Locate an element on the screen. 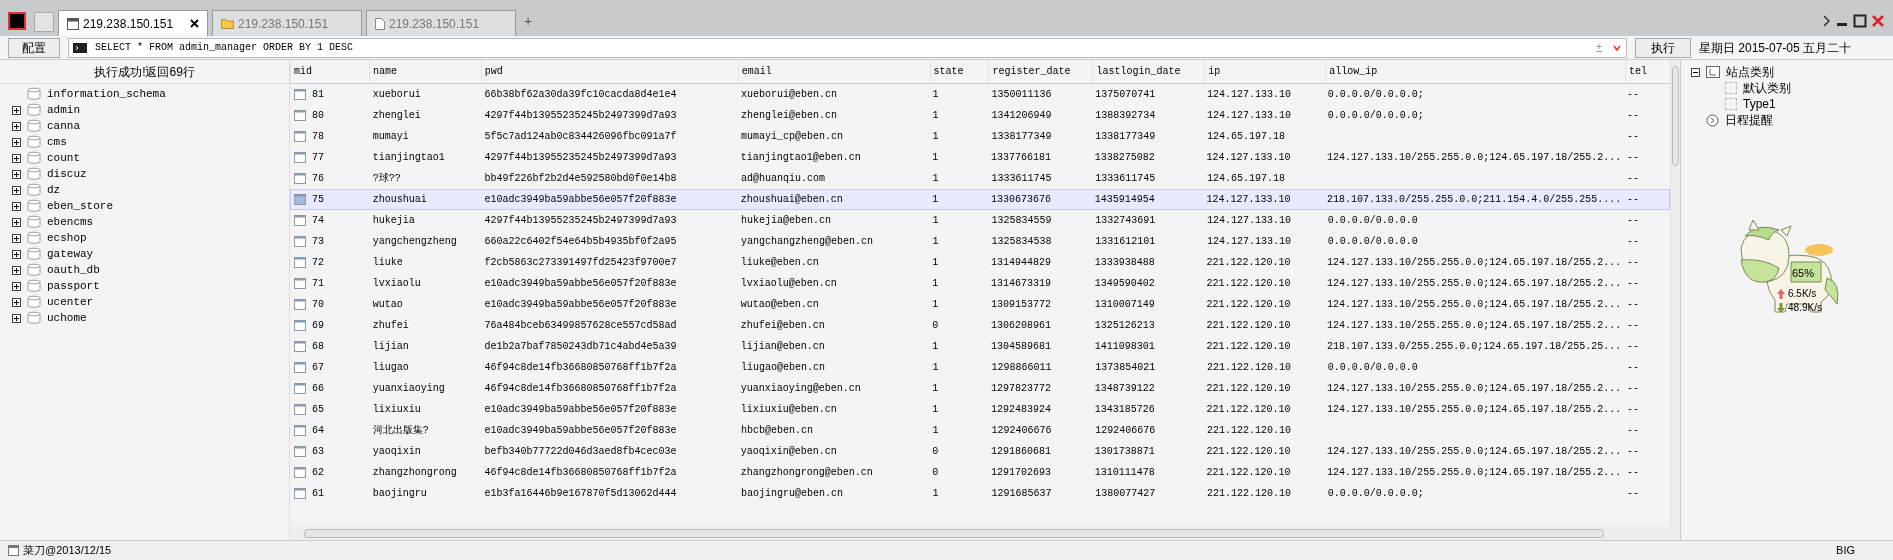 The image size is (1893, 560). app-icon is located at coordinates (17, 21).